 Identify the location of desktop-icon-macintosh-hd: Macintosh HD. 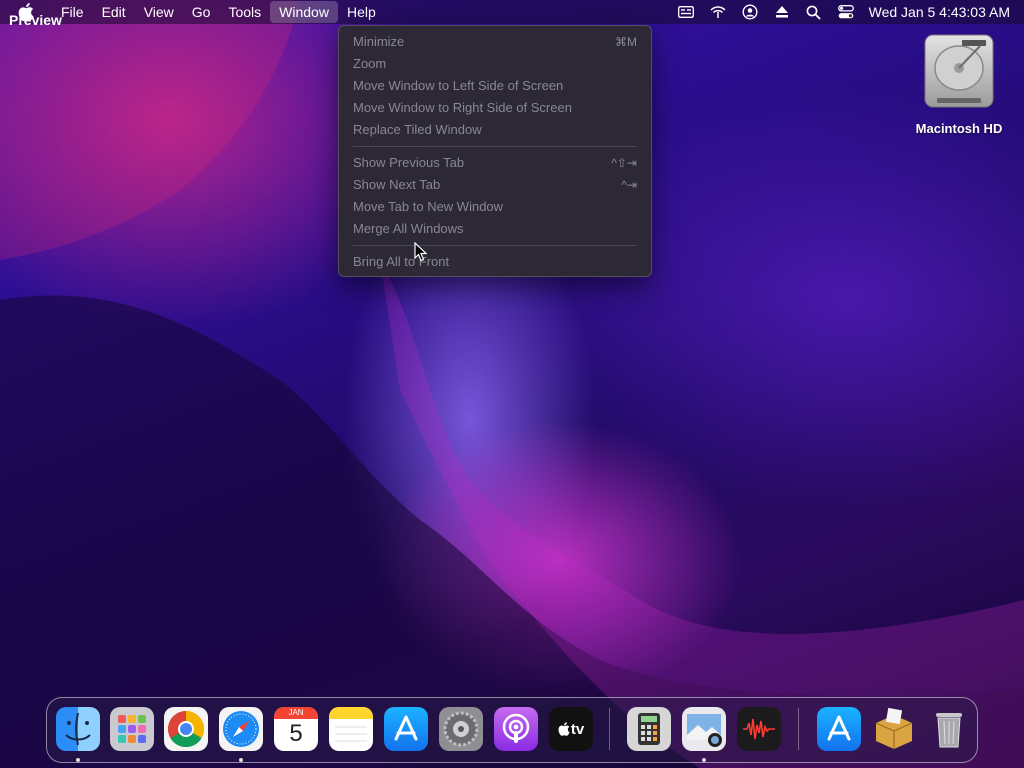
(959, 84).